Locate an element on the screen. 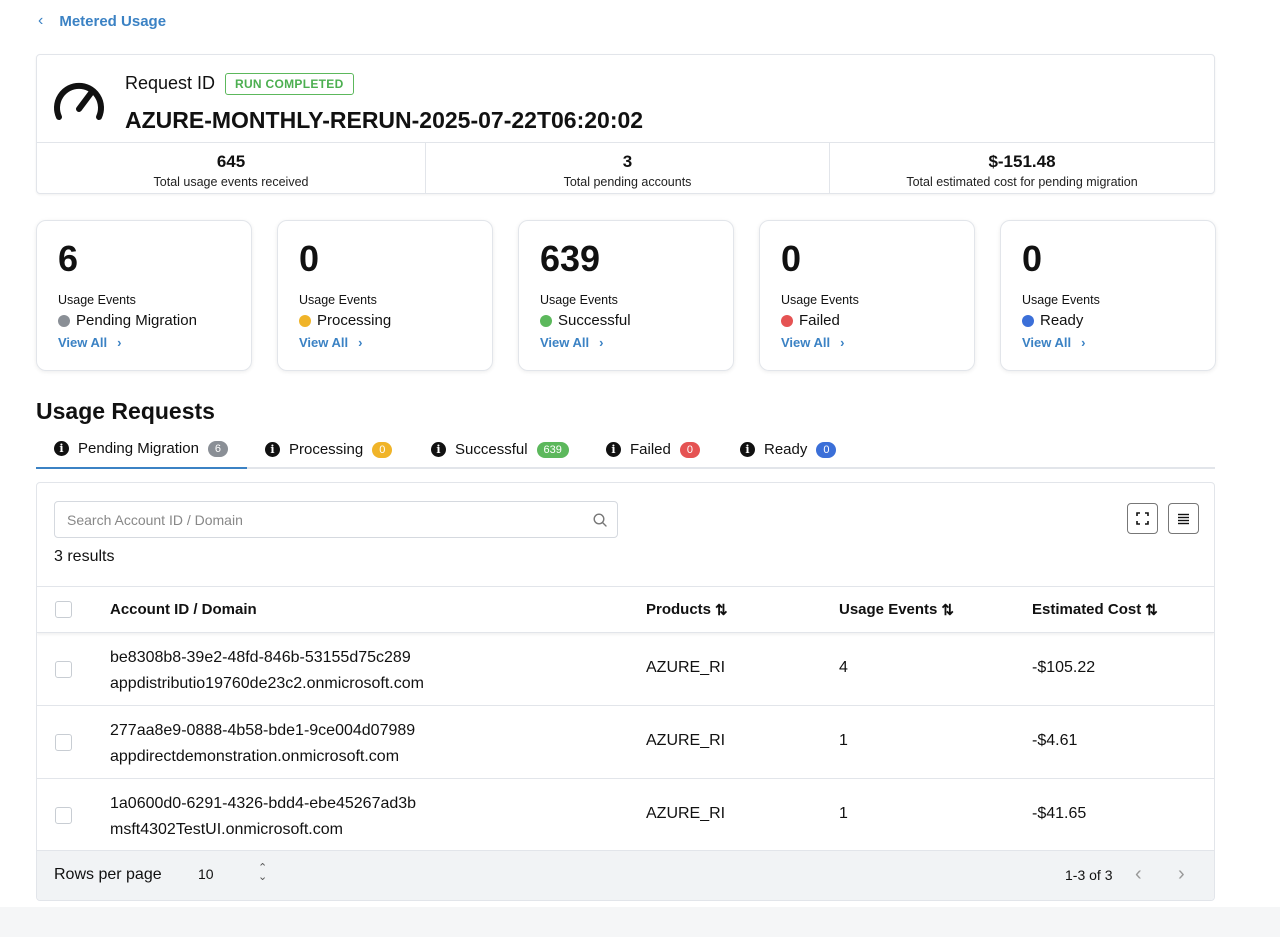  back-link: ‹ Metered Usage is located at coordinates (102, 21).